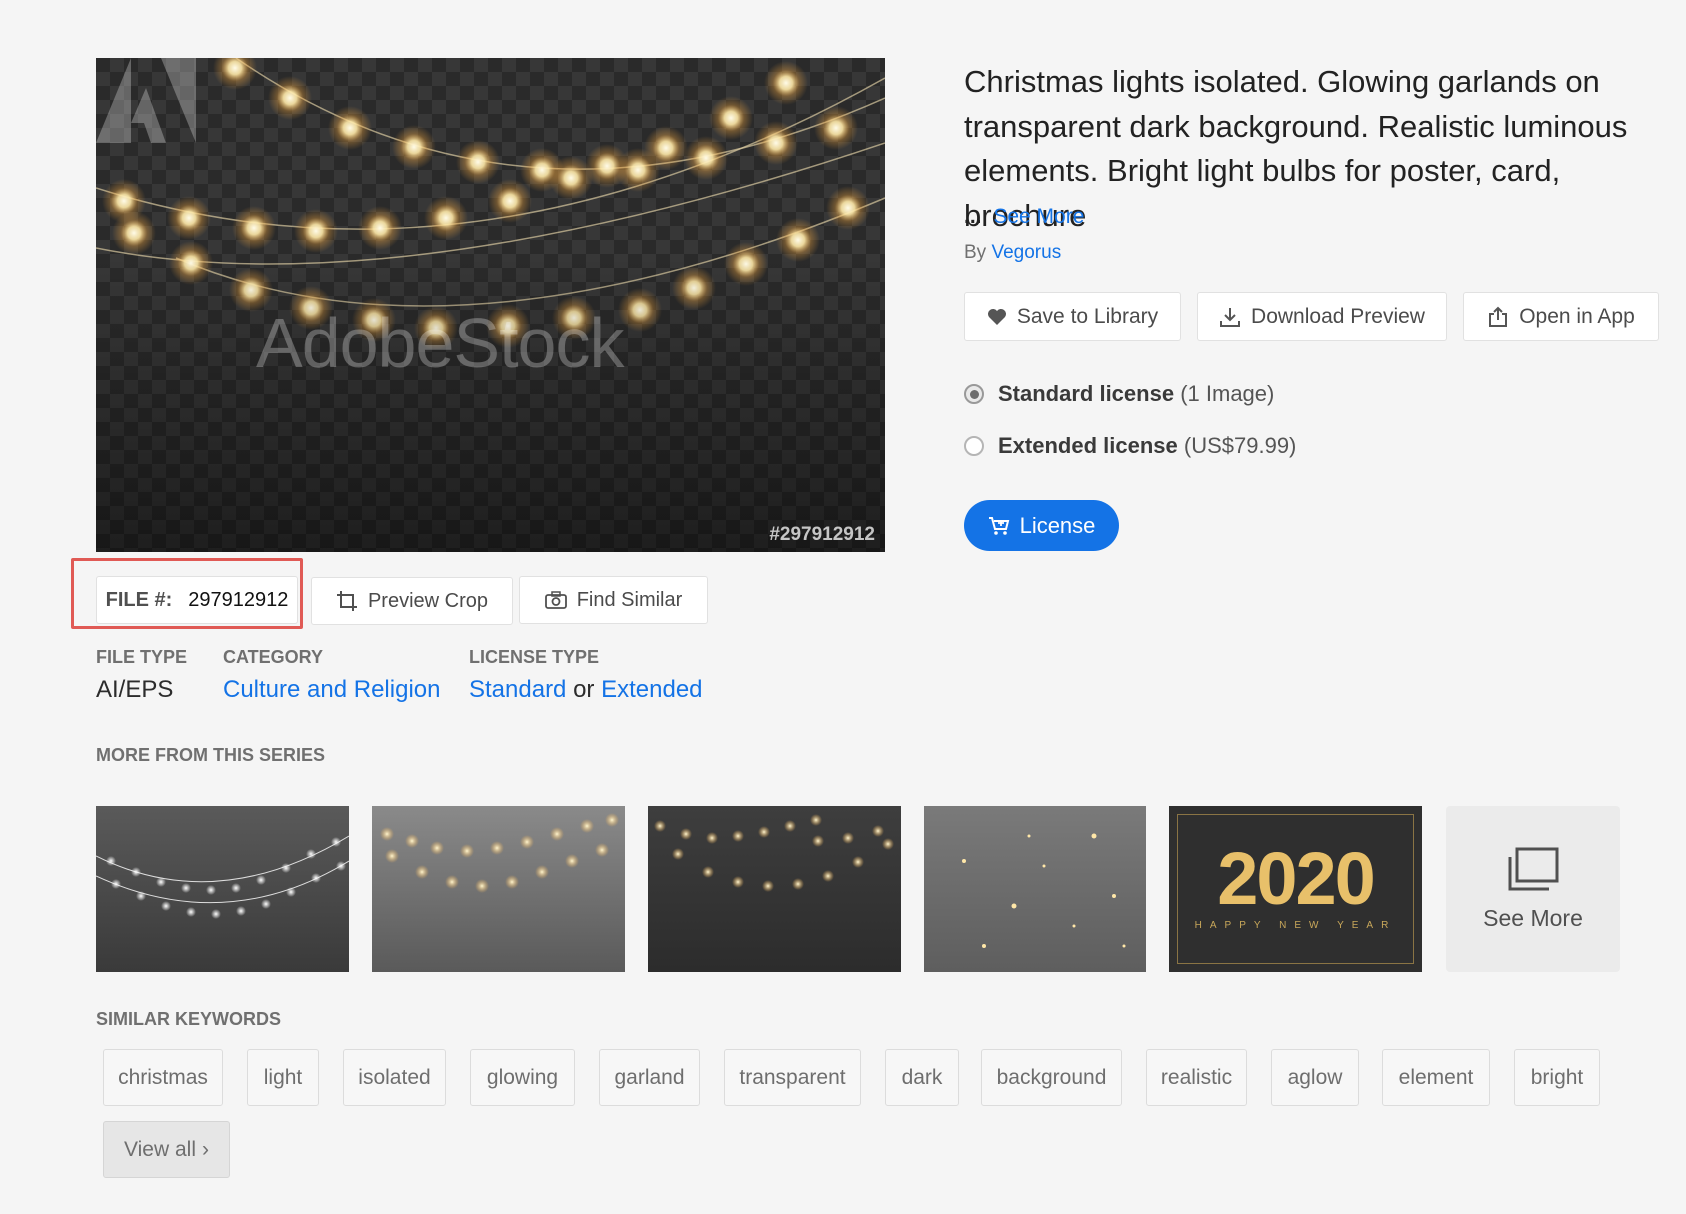 The height and width of the screenshot is (1214, 1686). Describe the element at coordinates (142, 657) in the screenshot. I see `file-type-heading: FILE TYPE` at that location.